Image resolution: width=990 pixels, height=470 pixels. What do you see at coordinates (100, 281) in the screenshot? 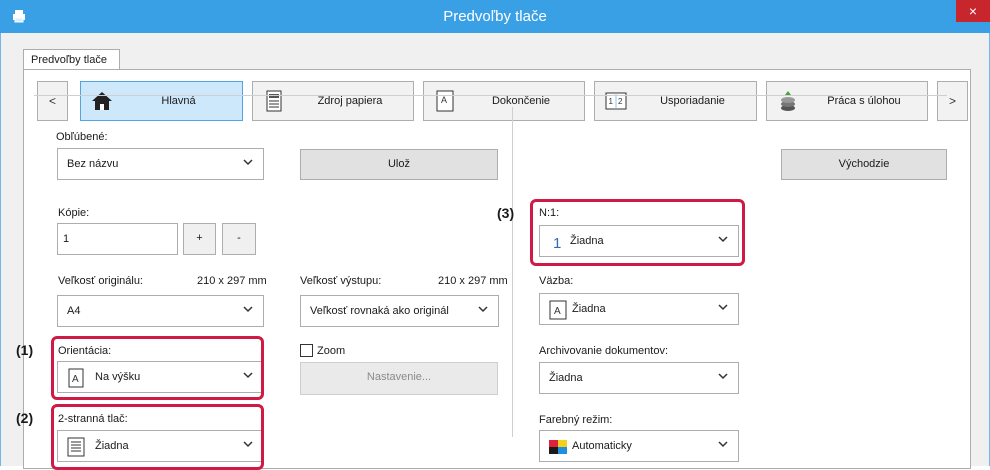
I see `original-size-label: Veľkosť originálu:` at bounding box center [100, 281].